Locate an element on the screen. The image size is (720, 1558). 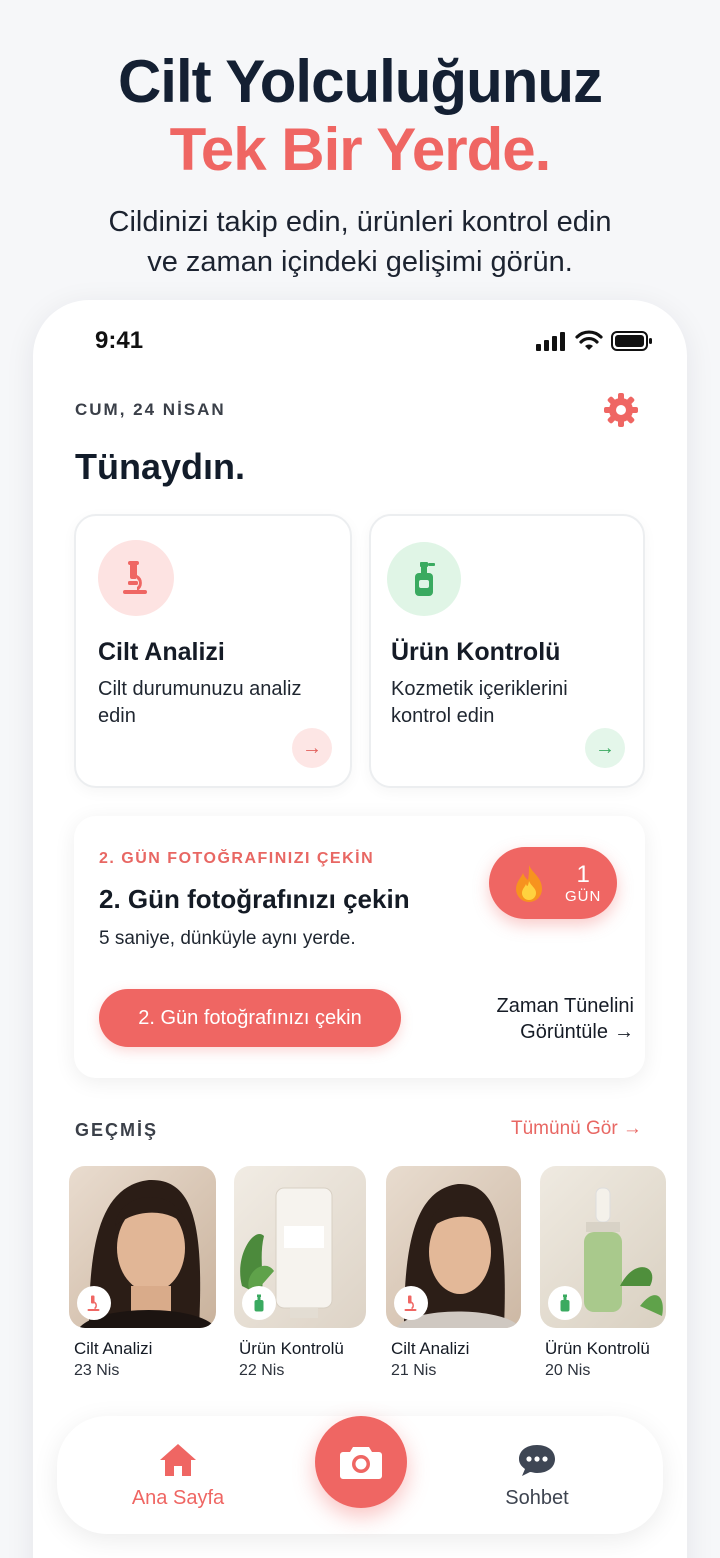
view-timeline-link: Zaman Tünelini Görüntüle → is located at coordinates (539, 1019).